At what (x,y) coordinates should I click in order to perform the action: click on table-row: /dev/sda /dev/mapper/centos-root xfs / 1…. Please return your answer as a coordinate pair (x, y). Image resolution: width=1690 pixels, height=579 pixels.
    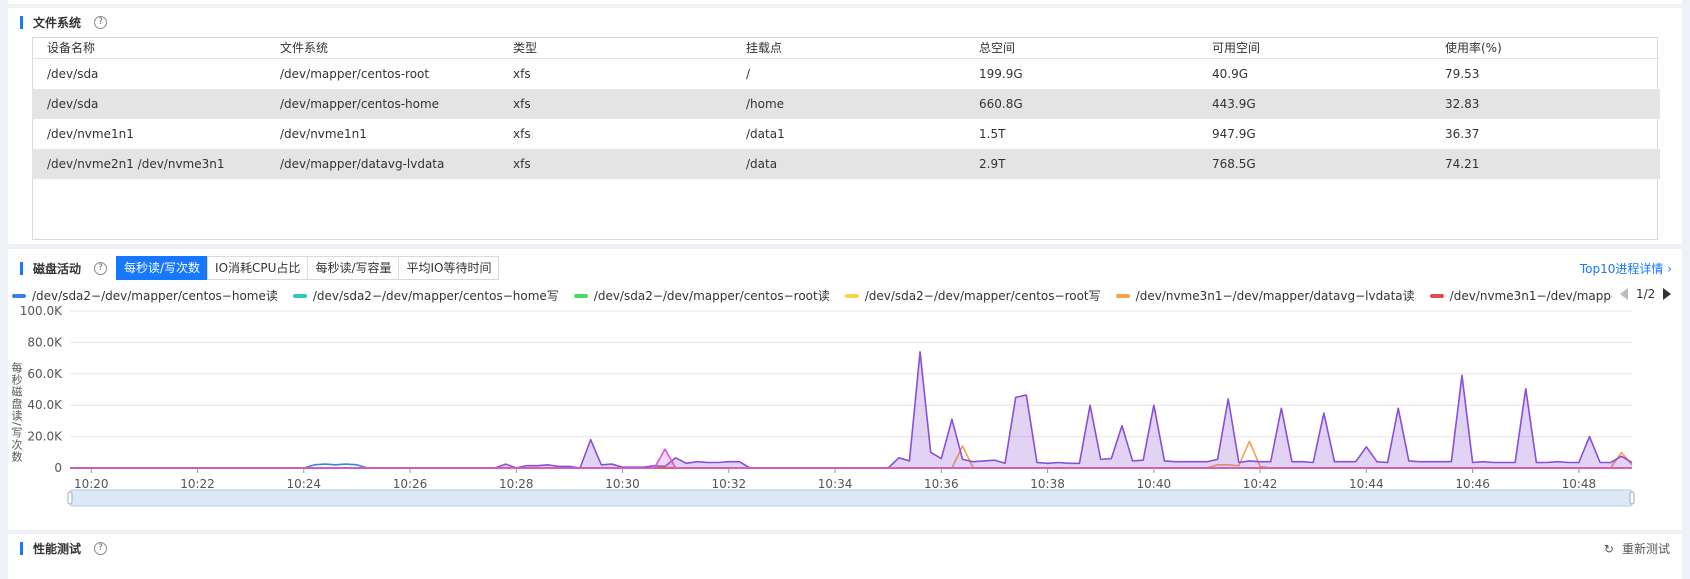
    Looking at the image, I should click on (846, 74).